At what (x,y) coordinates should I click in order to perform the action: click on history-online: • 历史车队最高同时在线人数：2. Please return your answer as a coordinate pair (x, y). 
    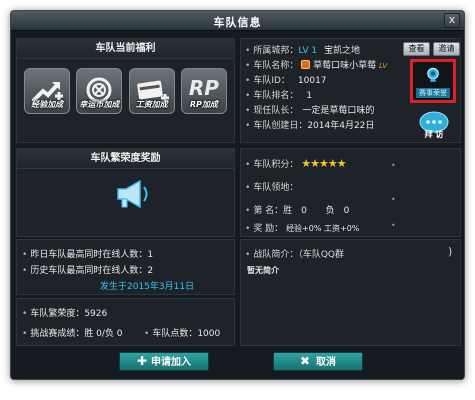
    Looking at the image, I should click on (88, 271).